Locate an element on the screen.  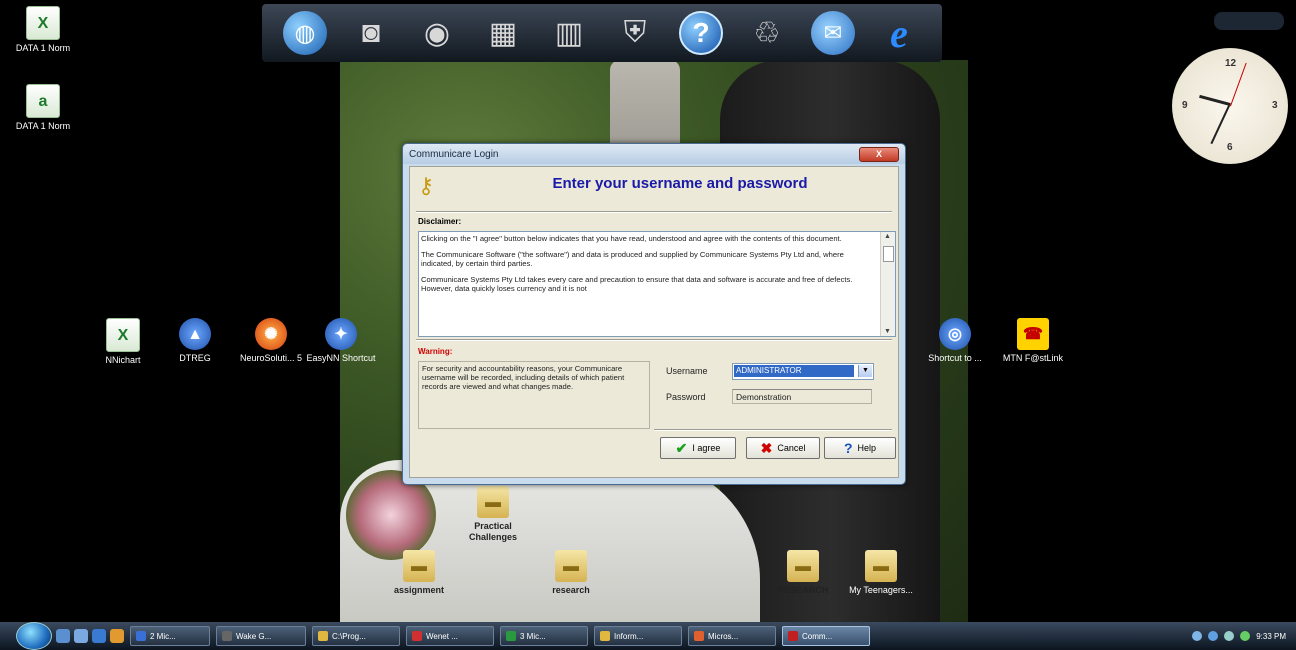
clock-numeral: 9 is located at coordinates (1185, 105).